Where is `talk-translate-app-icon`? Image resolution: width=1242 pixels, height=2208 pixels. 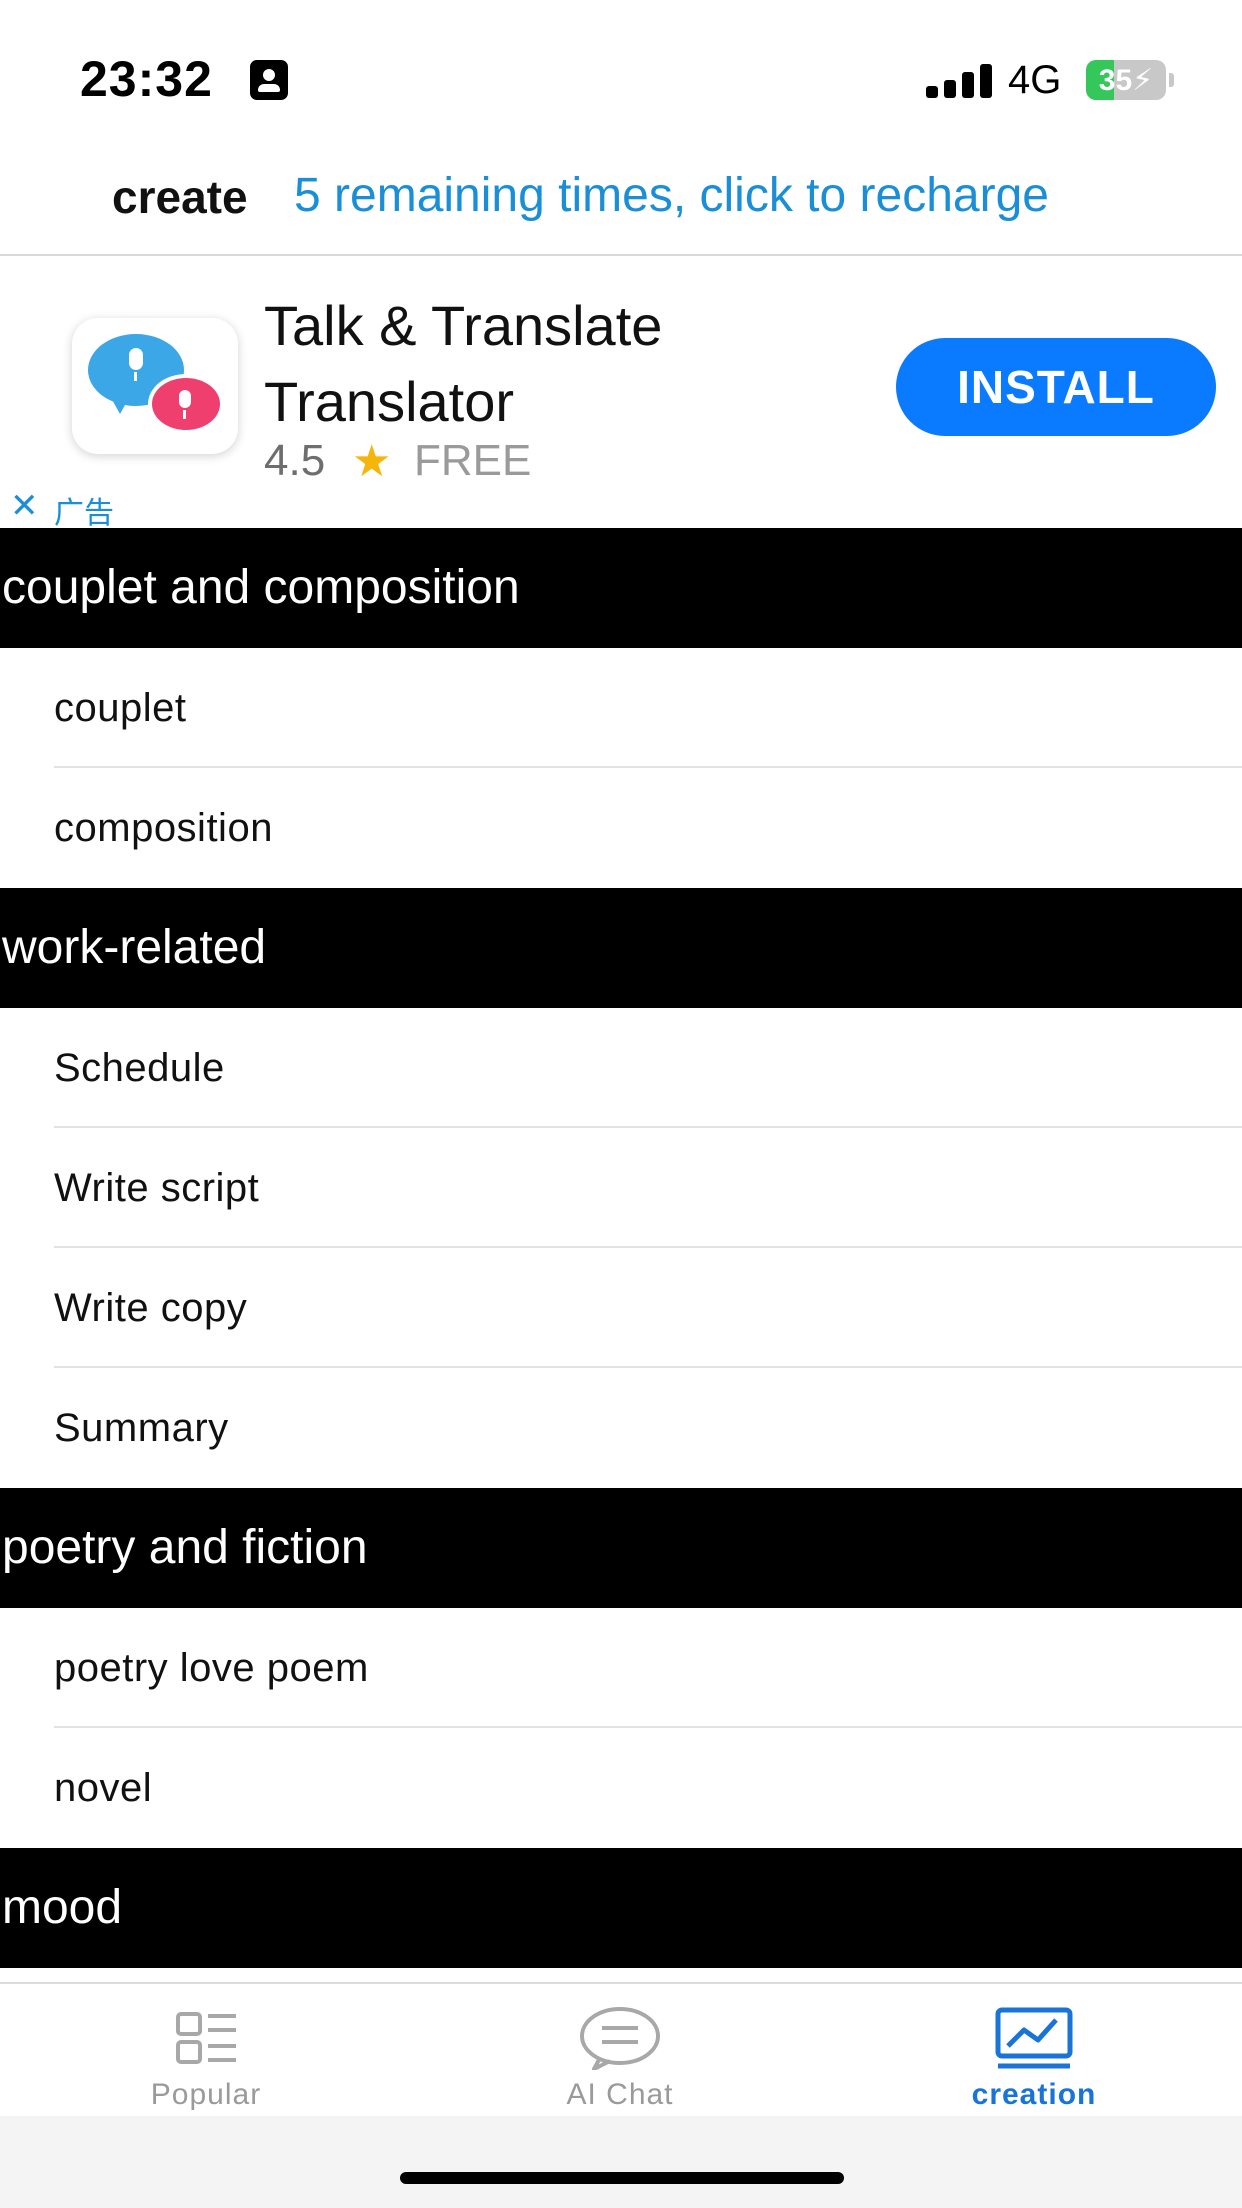 talk-translate-app-icon is located at coordinates (155, 386).